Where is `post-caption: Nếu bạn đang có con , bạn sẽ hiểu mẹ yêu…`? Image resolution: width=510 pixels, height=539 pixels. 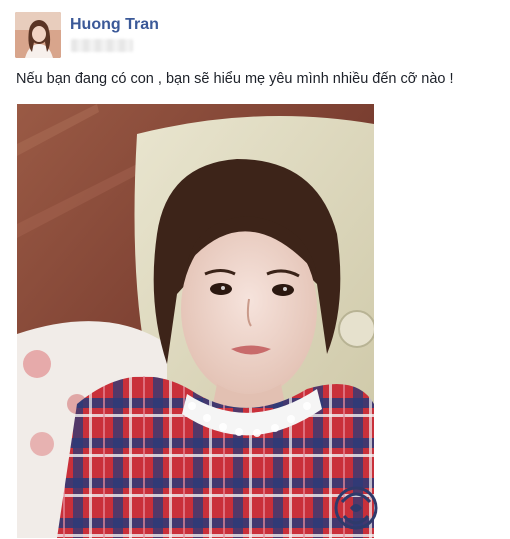 post-caption: Nếu bạn đang có con , bạn sẽ hiểu mẹ yêu… is located at coordinates (235, 79).